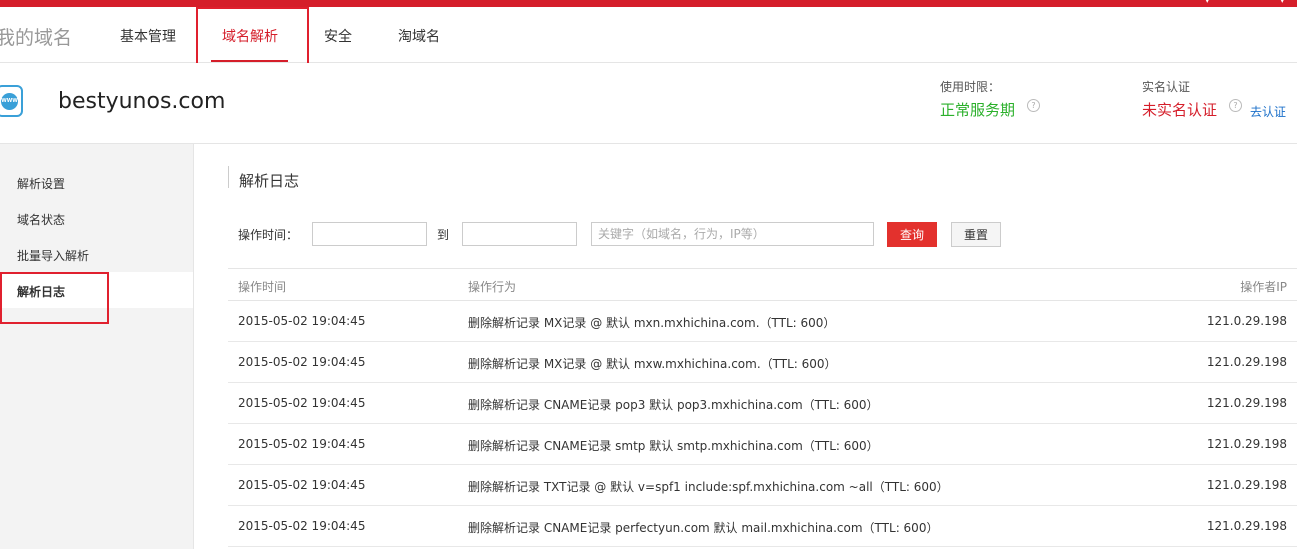 The height and width of the screenshot is (549, 1297). What do you see at coordinates (269, 181) in the screenshot?
I see `section-title: 解析日志` at bounding box center [269, 181].